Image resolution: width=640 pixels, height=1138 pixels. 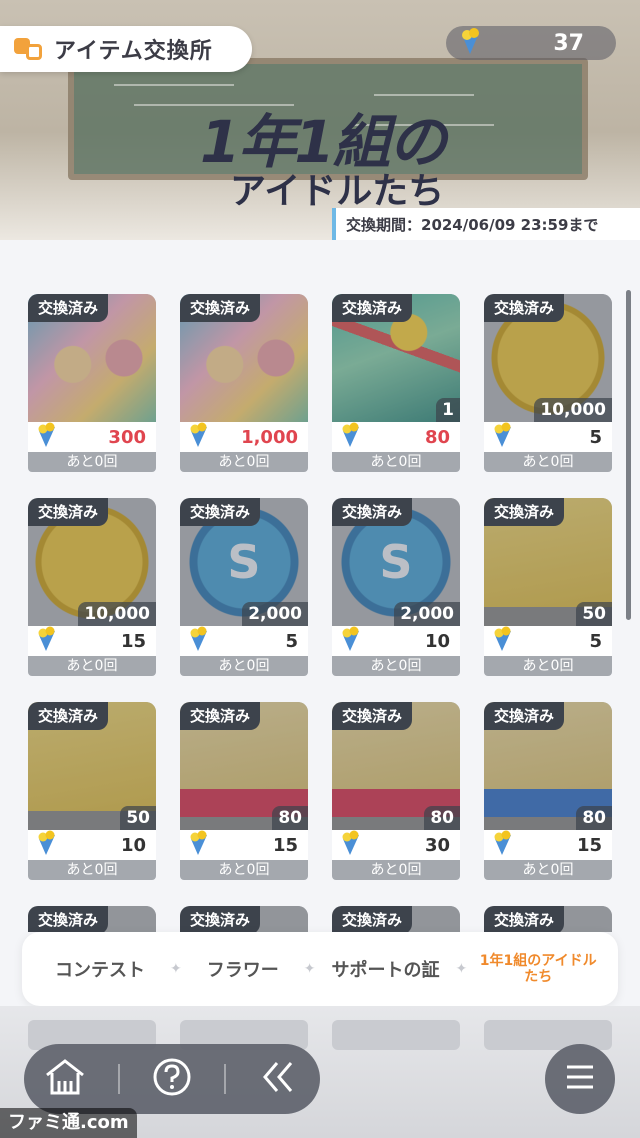 What do you see at coordinates (580, 1079) in the screenshot?
I see `menu-button` at bounding box center [580, 1079].